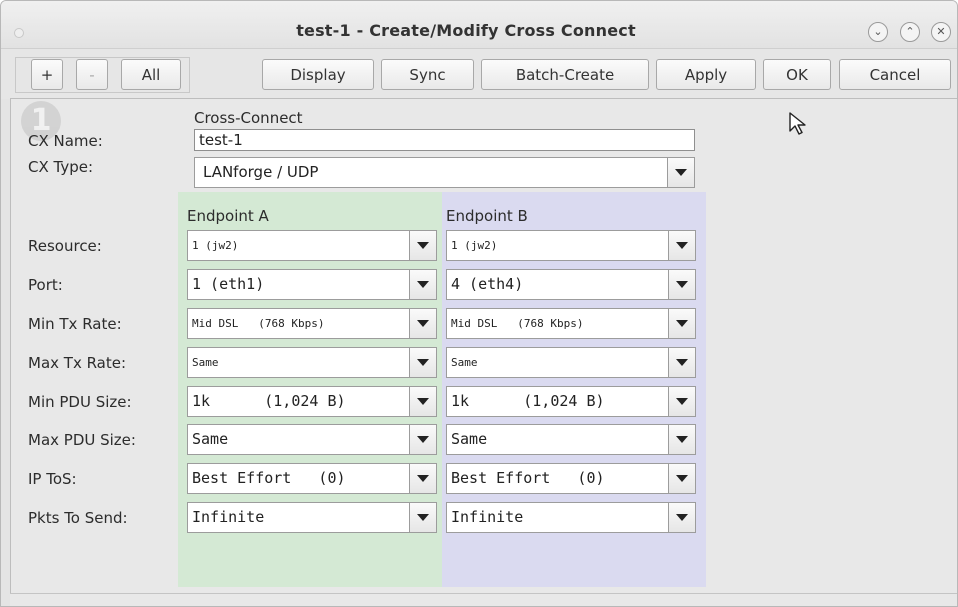 This screenshot has width=958, height=607. I want to click on max-tx-rate-a-value: Same, so click(205, 362).